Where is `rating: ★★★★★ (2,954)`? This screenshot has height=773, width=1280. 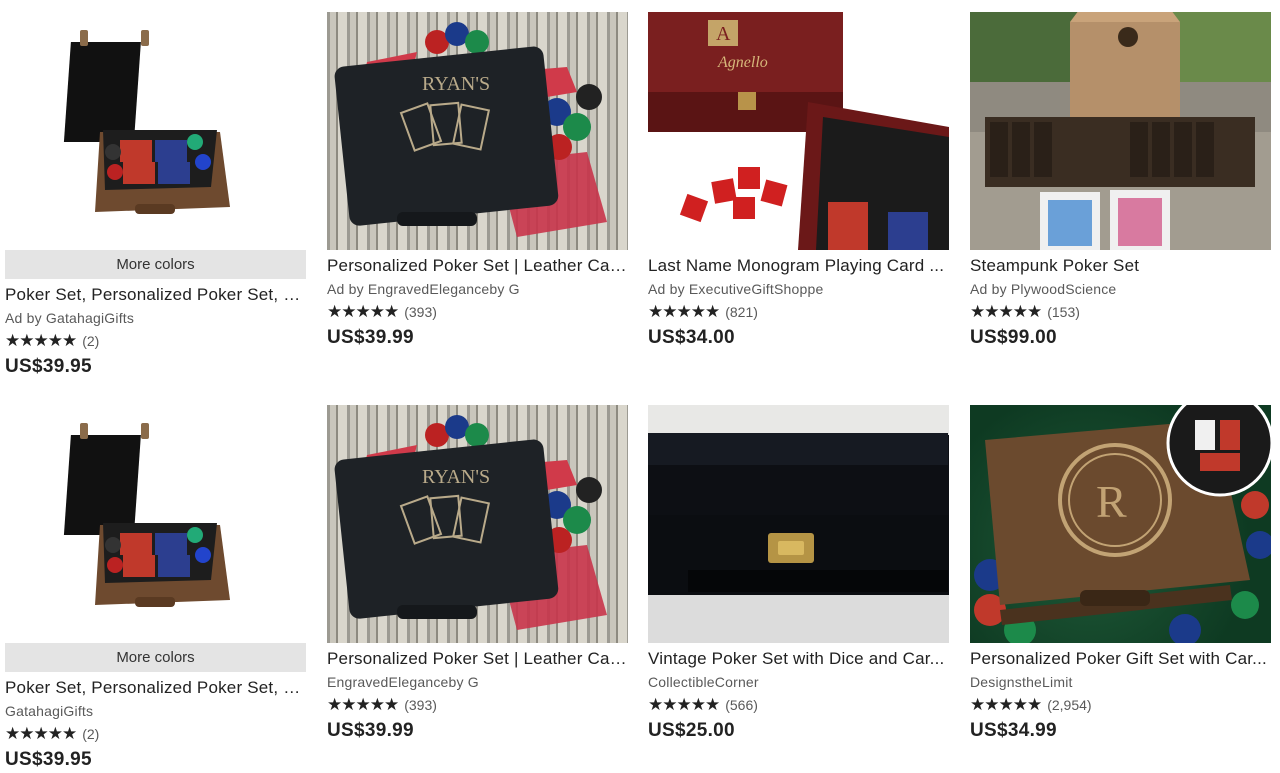
rating: ★★★★★ (2,954) is located at coordinates (1120, 705).